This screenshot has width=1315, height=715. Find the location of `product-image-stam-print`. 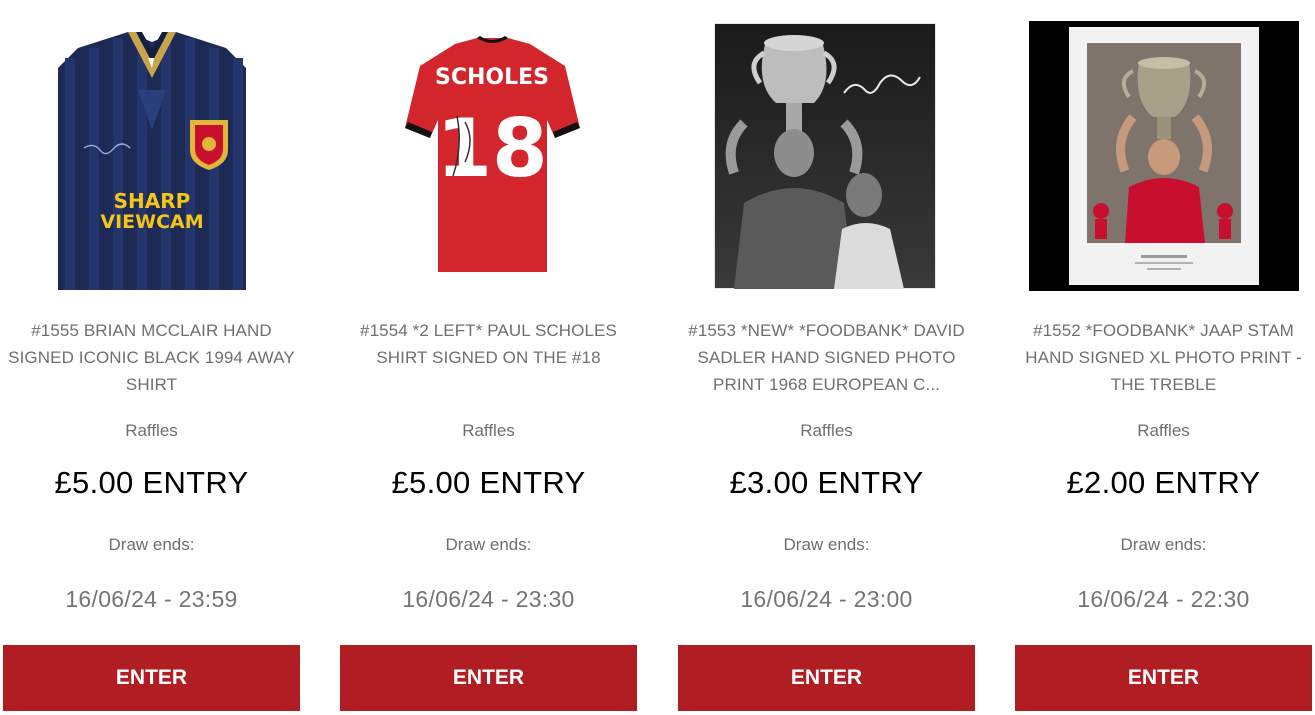

product-image-stam-print is located at coordinates (1164, 156).